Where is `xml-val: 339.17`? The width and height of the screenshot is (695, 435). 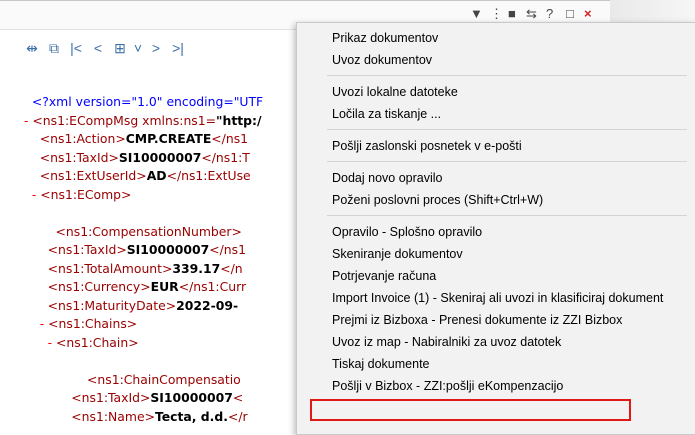 xml-val: 339.17 is located at coordinates (196, 268).